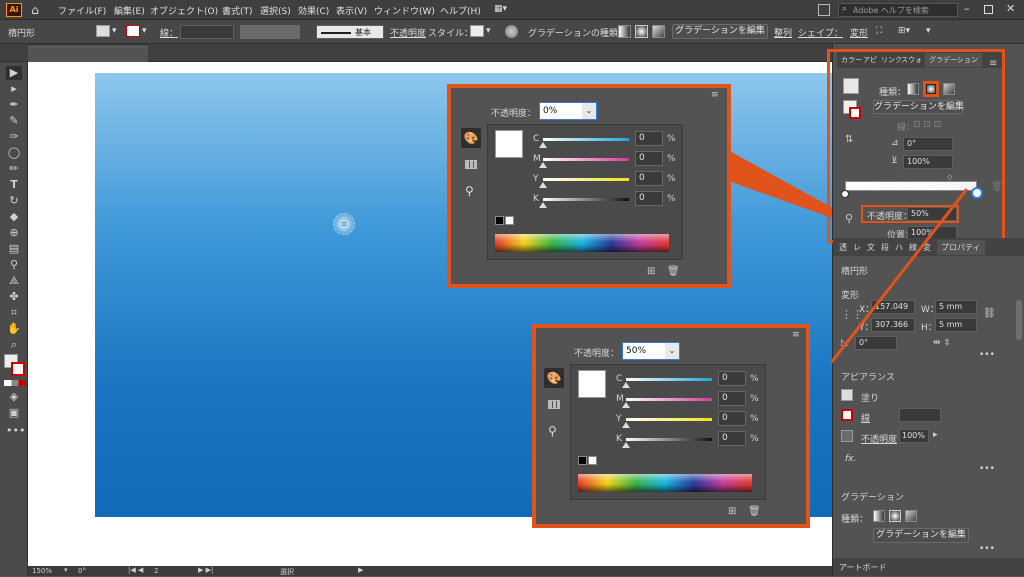  What do you see at coordinates (754, 511) in the screenshot?
I see `popup2-delete-icon: 🗑` at bounding box center [754, 511].